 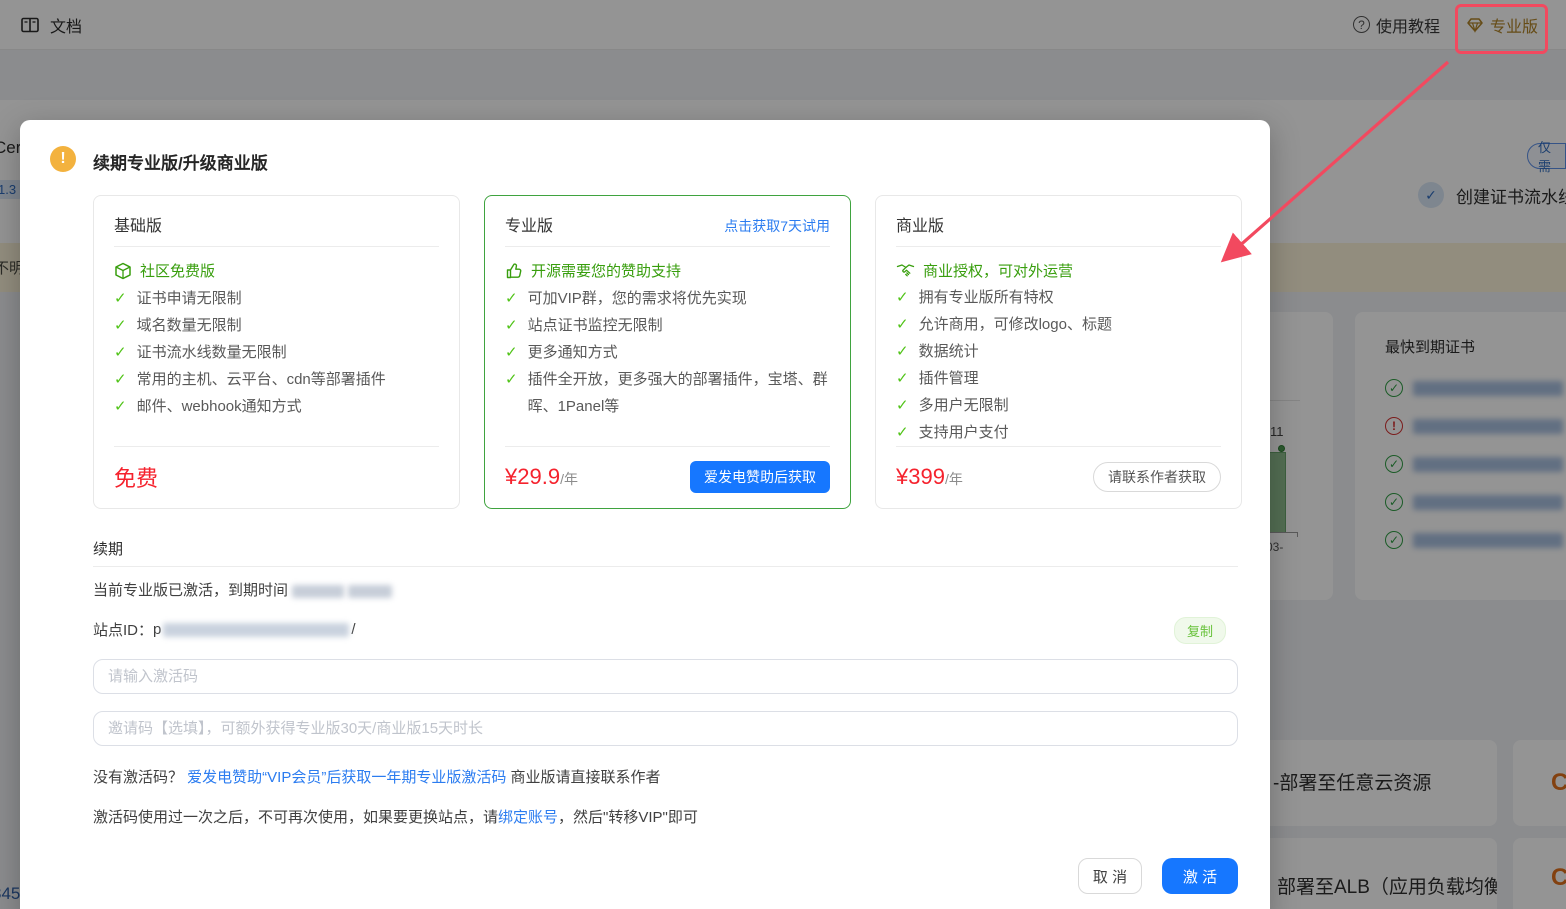 I want to click on invite-code-input, so click(x=665, y=728).